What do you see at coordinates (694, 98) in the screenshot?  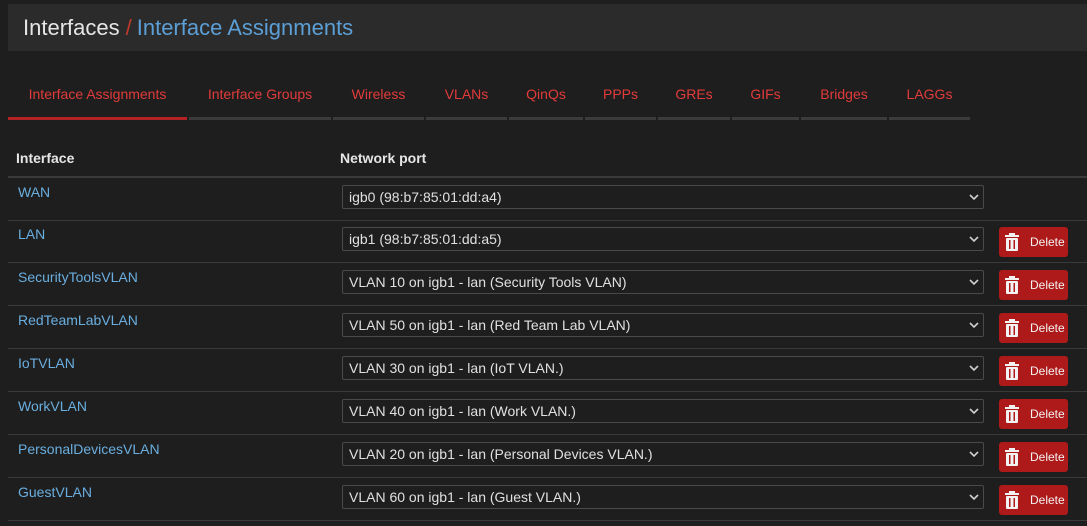 I see `tab-gres: GREs` at bounding box center [694, 98].